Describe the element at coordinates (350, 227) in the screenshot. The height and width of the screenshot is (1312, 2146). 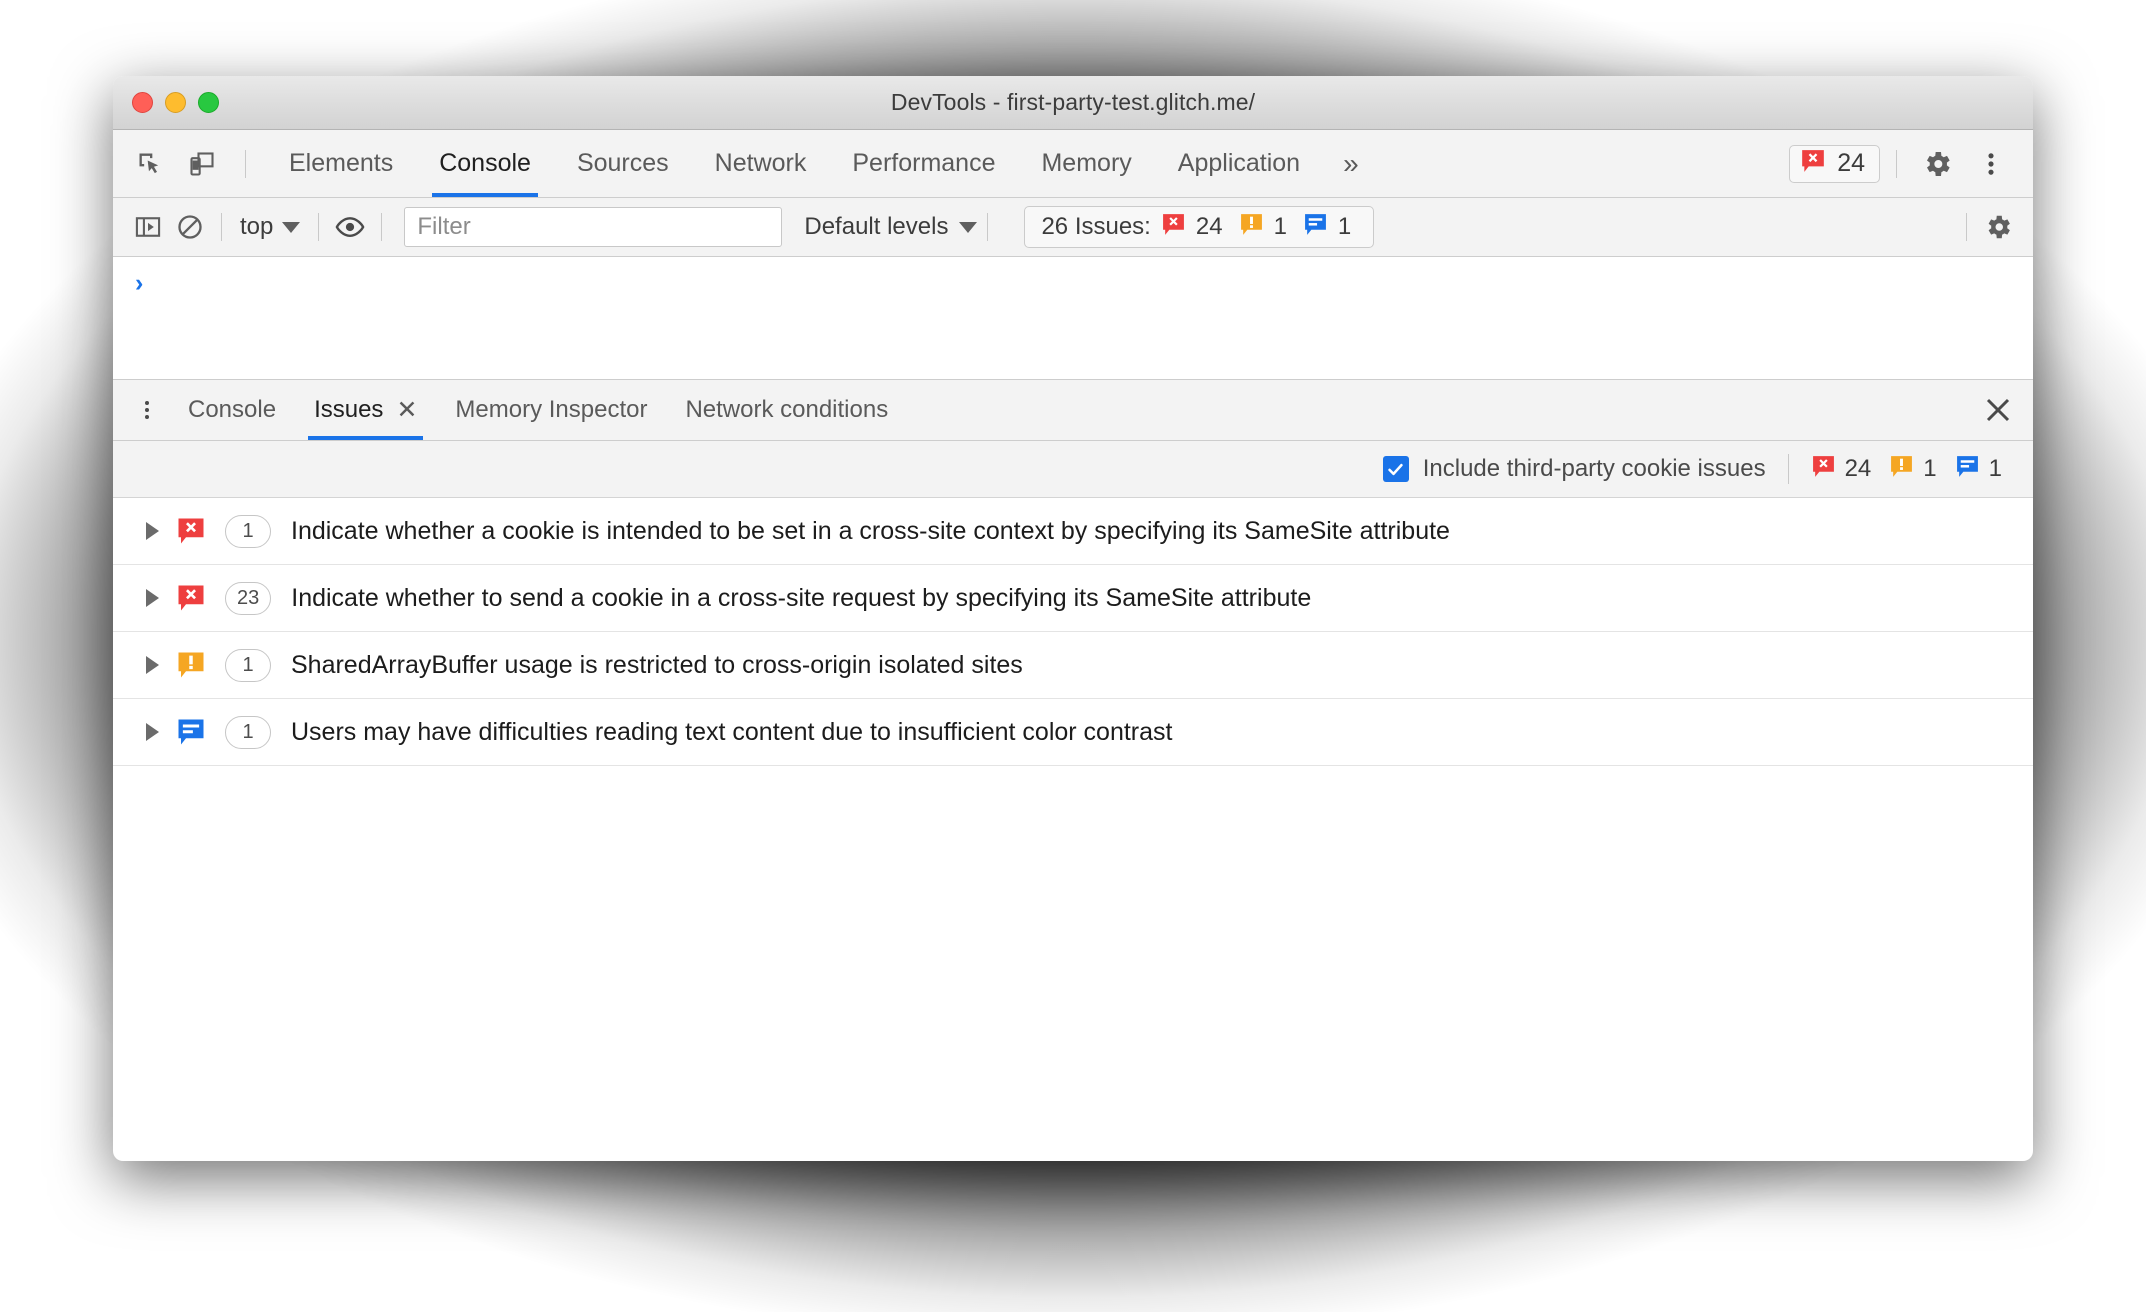
I see `live-expression-eye-icon` at that location.